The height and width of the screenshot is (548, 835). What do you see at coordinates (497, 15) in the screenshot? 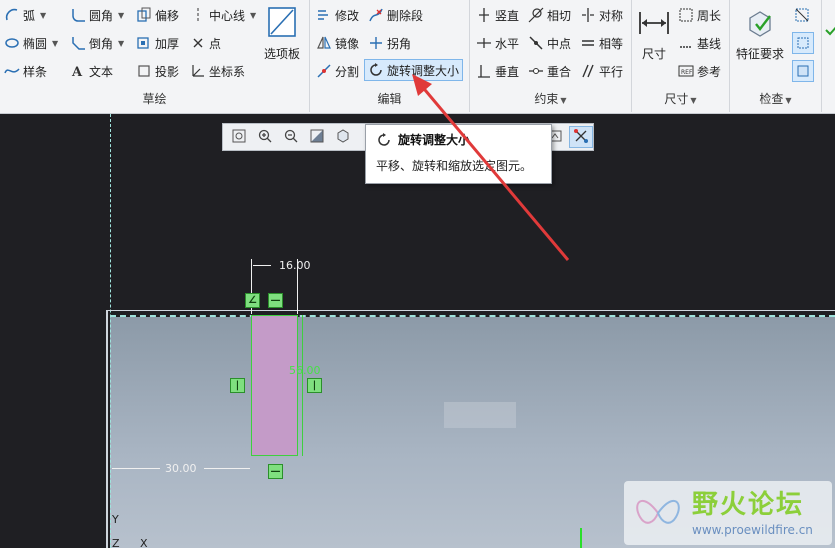
I see `vertical-constraint: 竖直` at bounding box center [497, 15].